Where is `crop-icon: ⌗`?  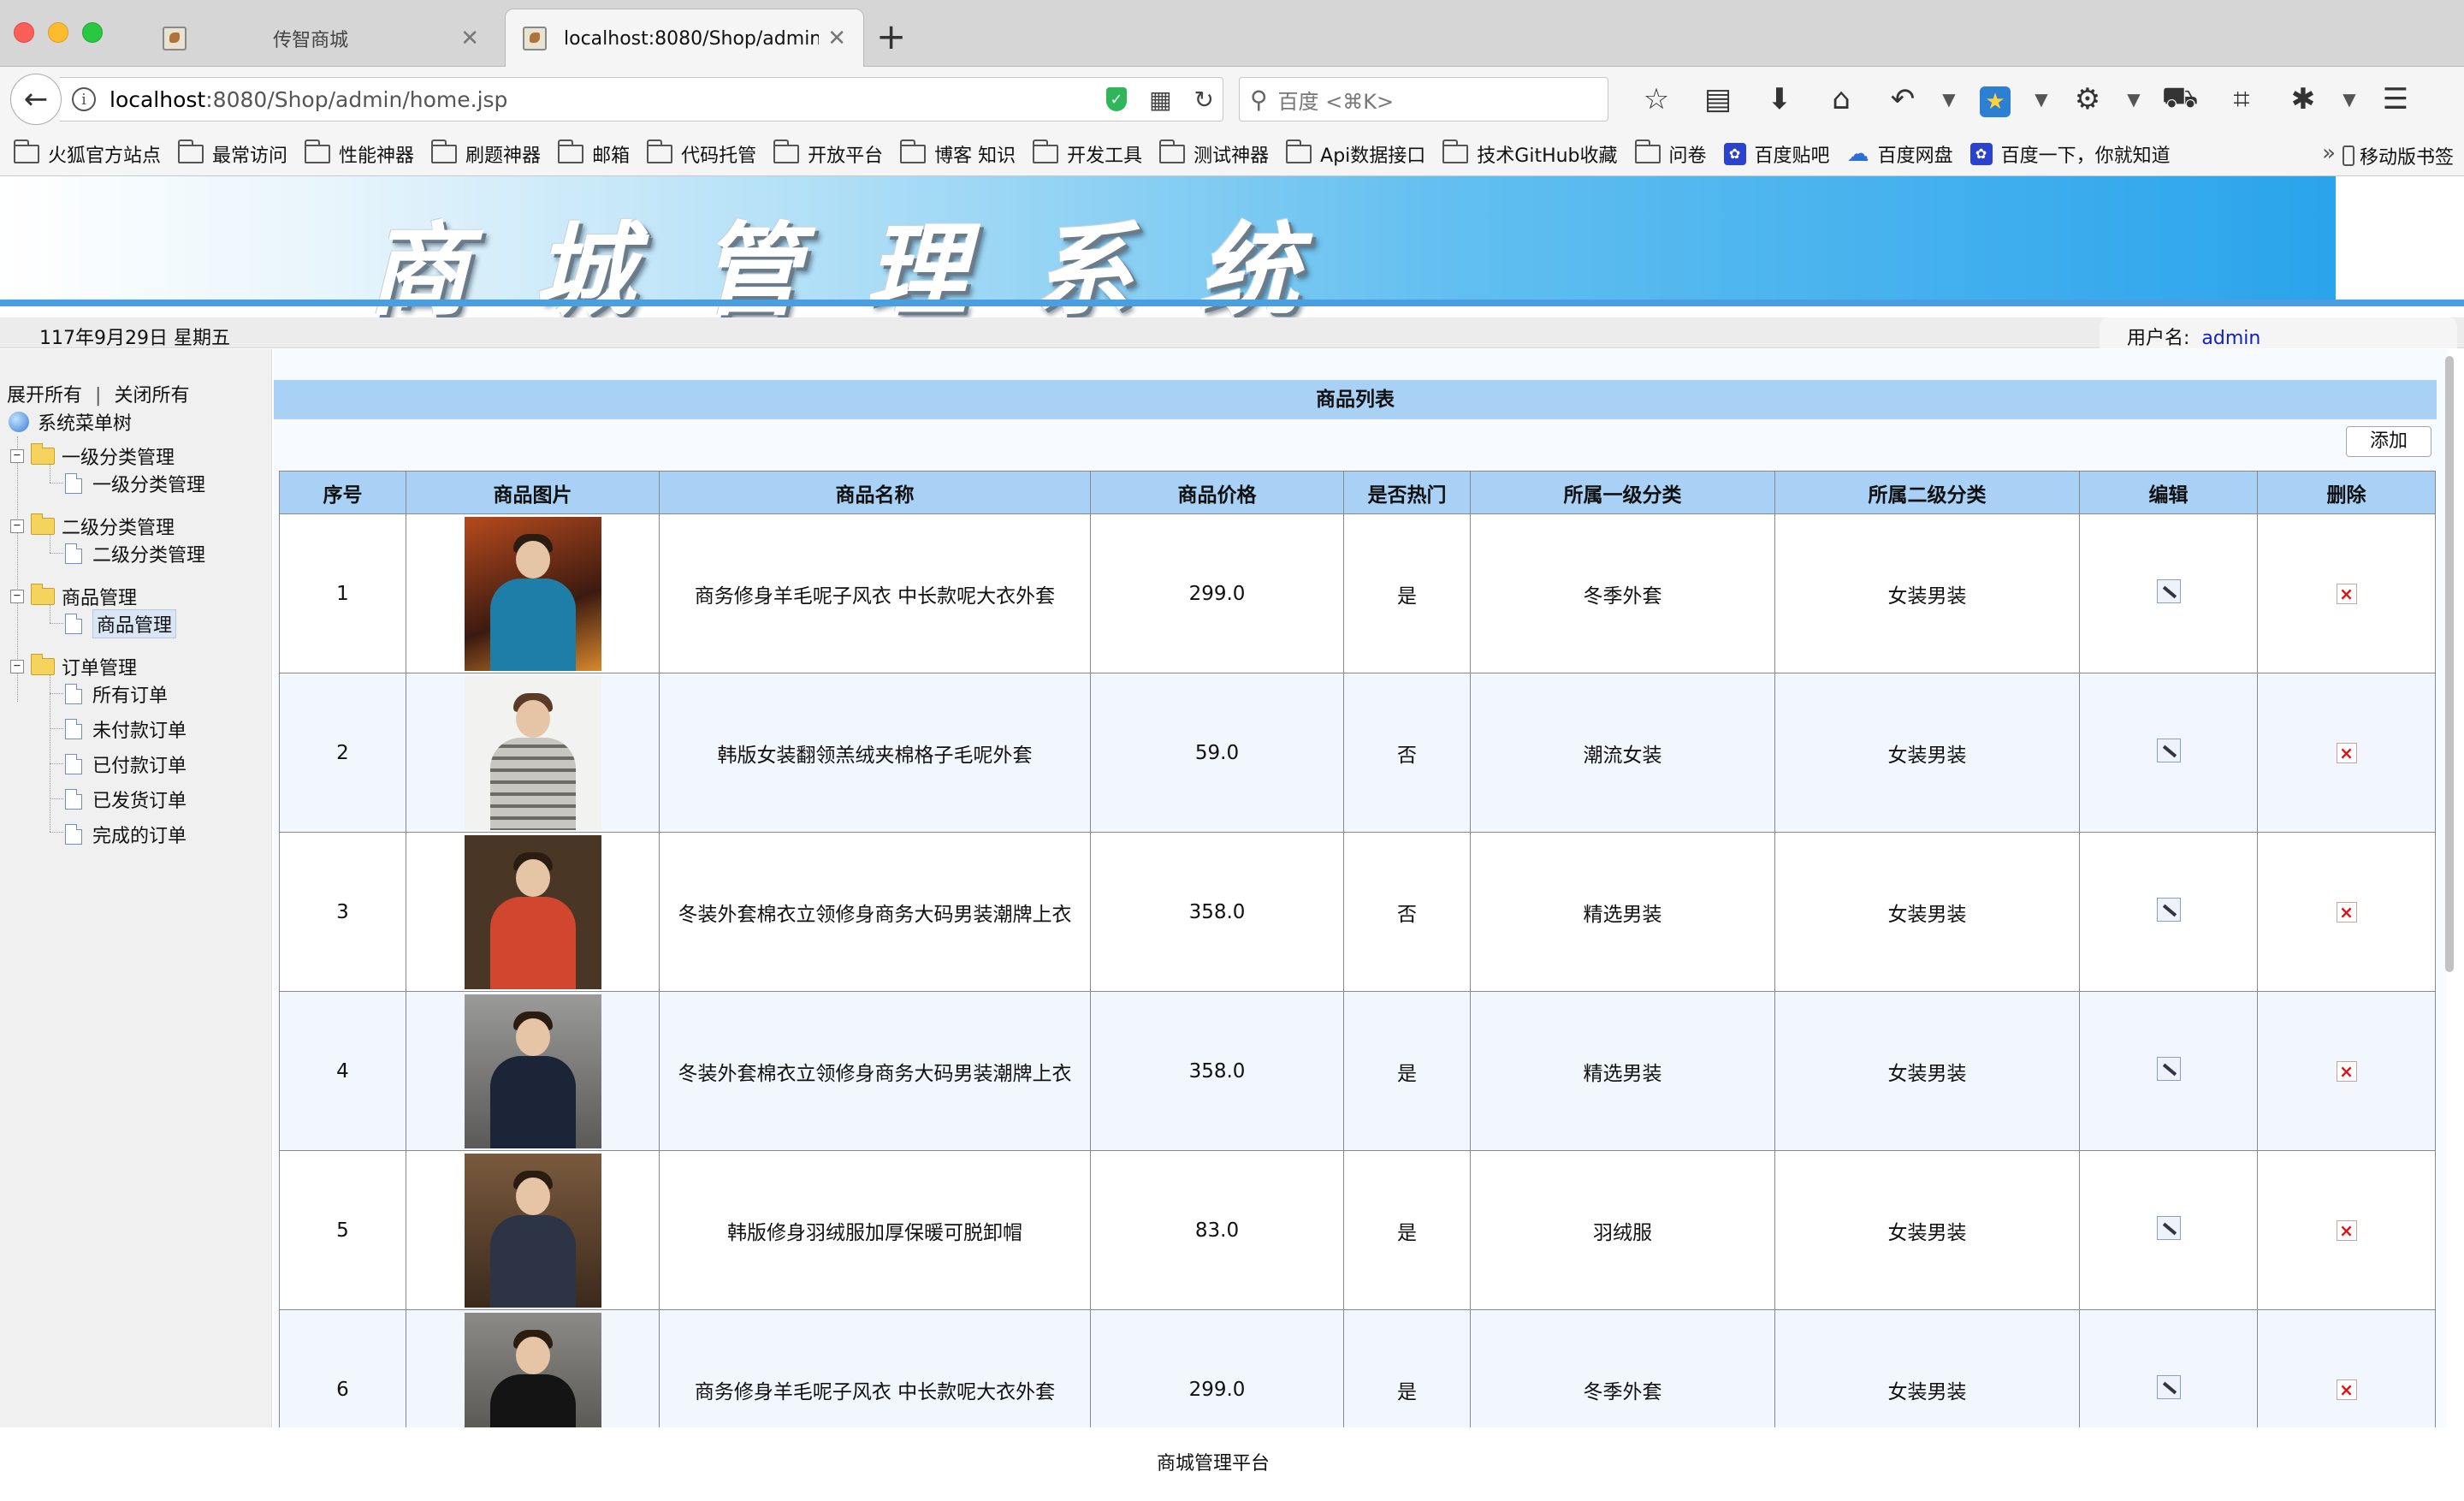 crop-icon: ⌗ is located at coordinates (2241, 99).